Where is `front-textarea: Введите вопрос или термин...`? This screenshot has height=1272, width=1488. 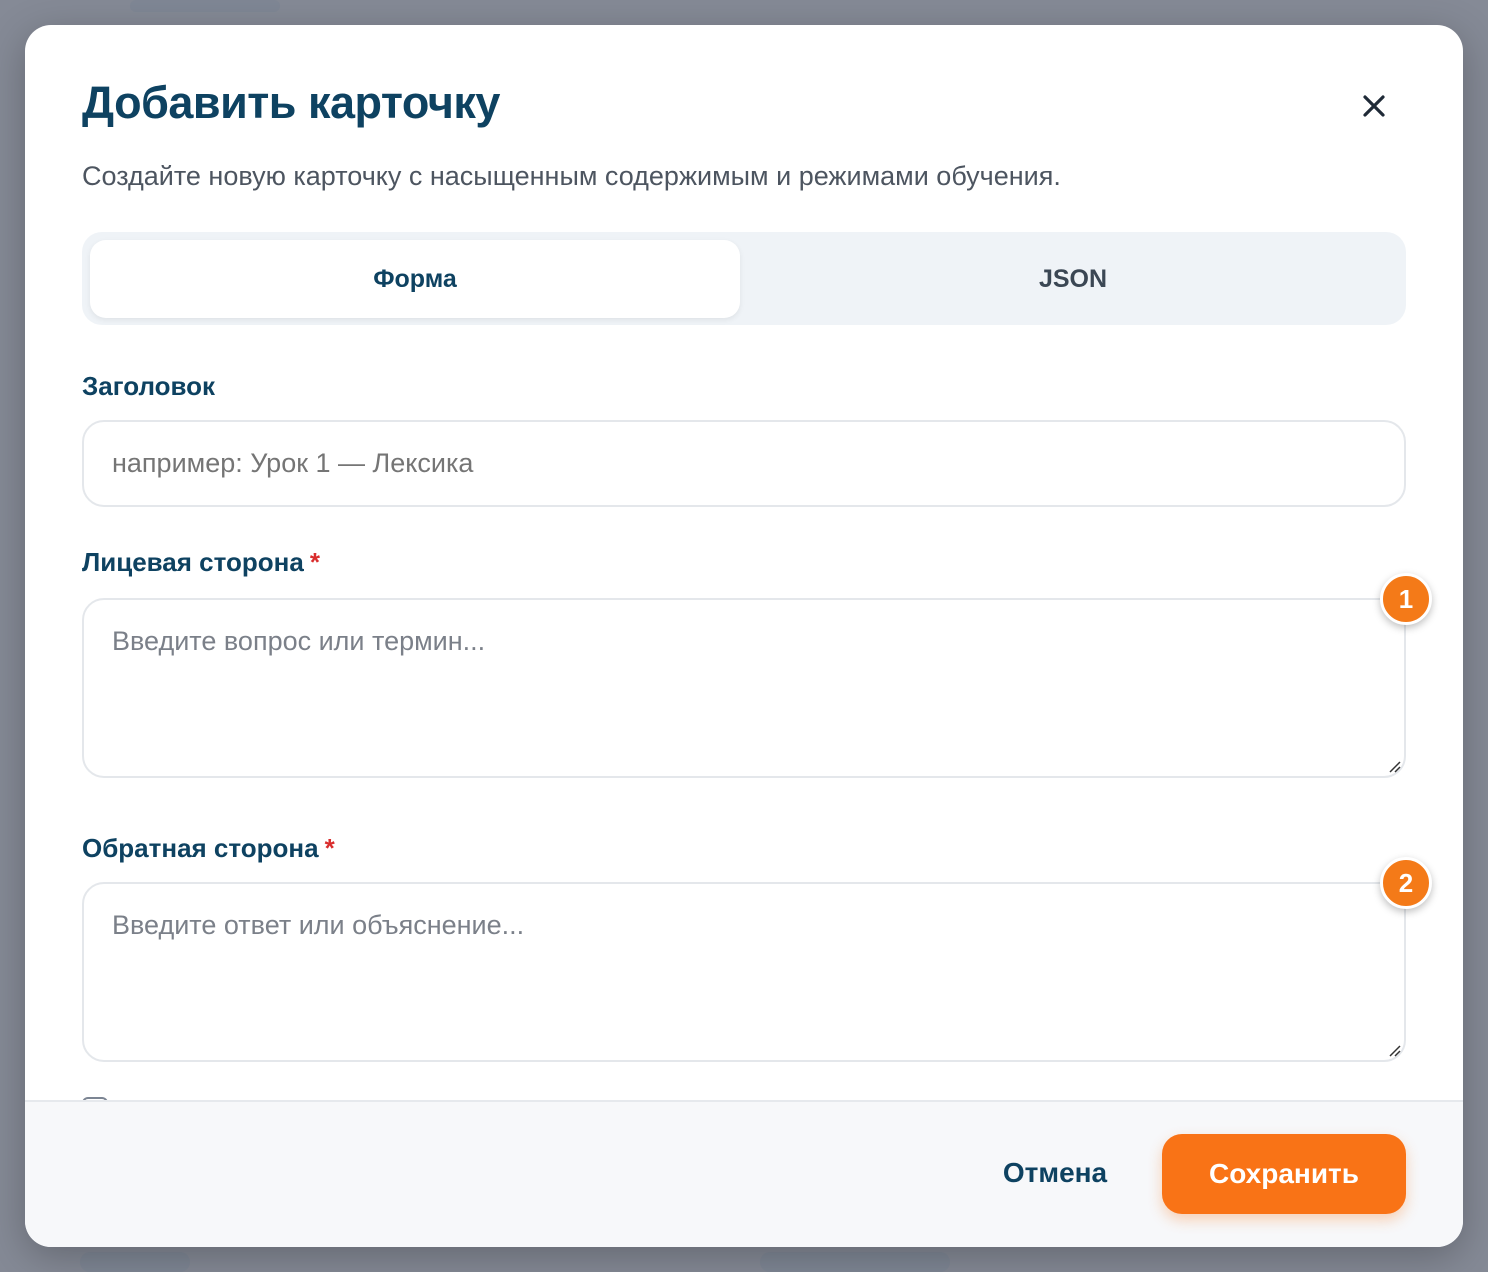
front-textarea: Введите вопрос или термин... is located at coordinates (744, 688).